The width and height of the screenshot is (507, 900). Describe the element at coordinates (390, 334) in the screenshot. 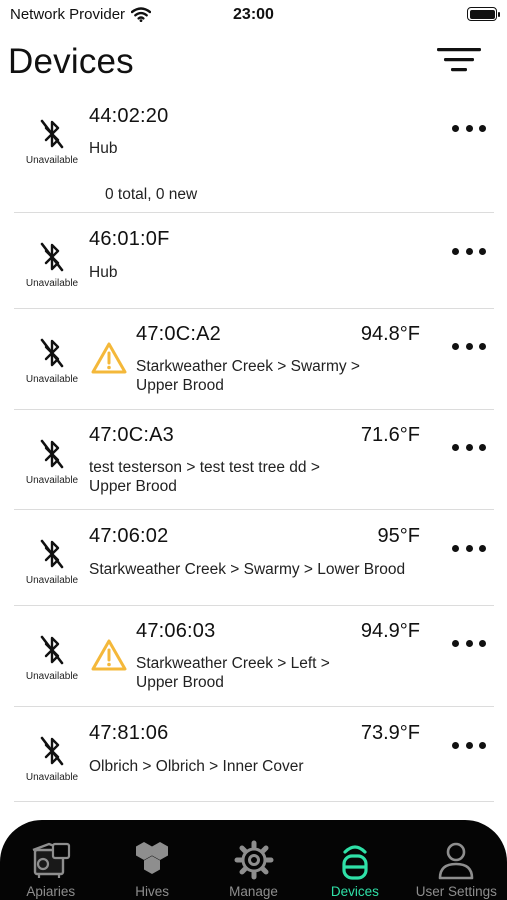

I see `device-temperature: 94.8°F` at that location.